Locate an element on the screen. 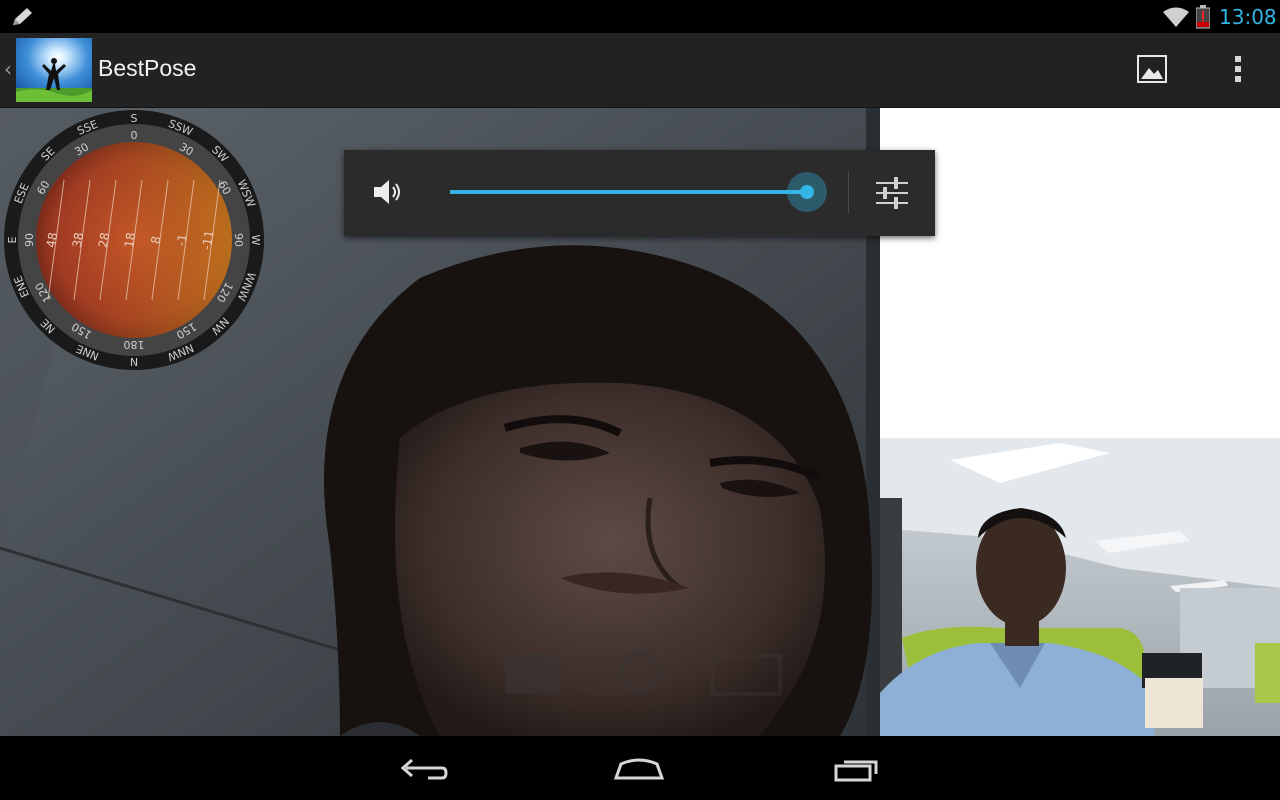 The width and height of the screenshot is (1280, 800). status-bar: 13:08 is located at coordinates (640, 16).